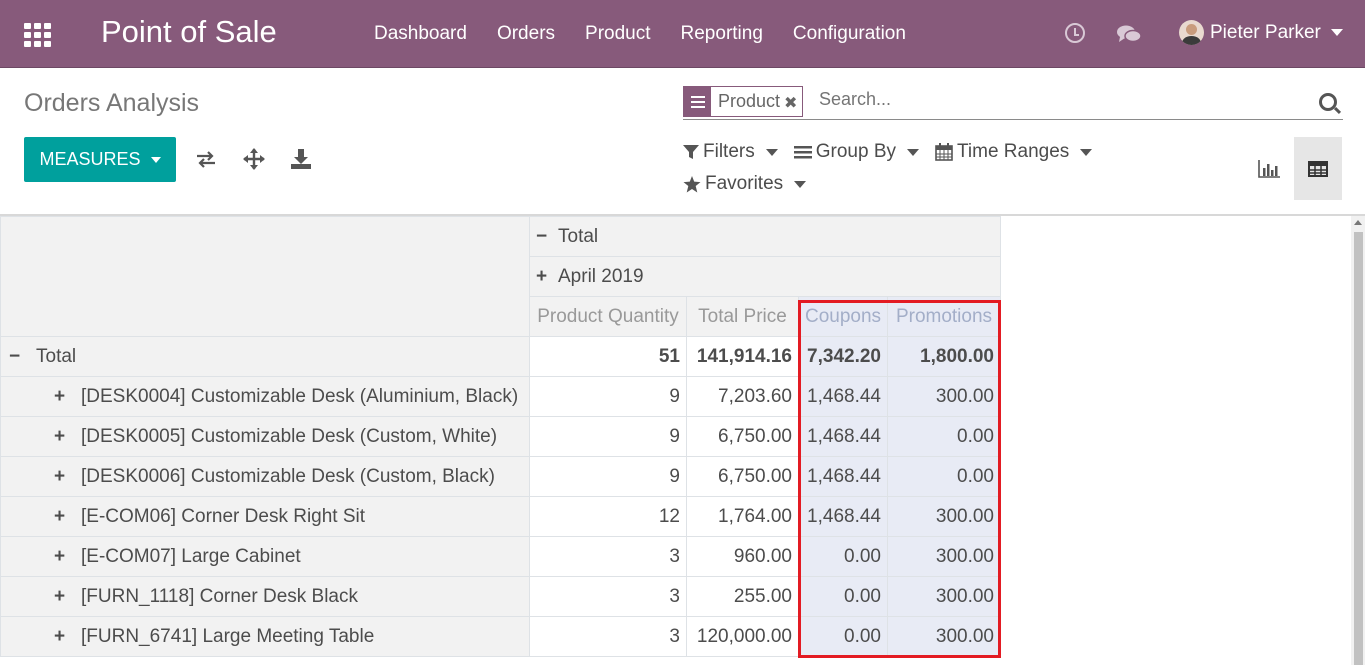 The height and width of the screenshot is (665, 1365). What do you see at coordinates (743, 101) in the screenshot?
I see `search-facet: Product ✖` at bounding box center [743, 101].